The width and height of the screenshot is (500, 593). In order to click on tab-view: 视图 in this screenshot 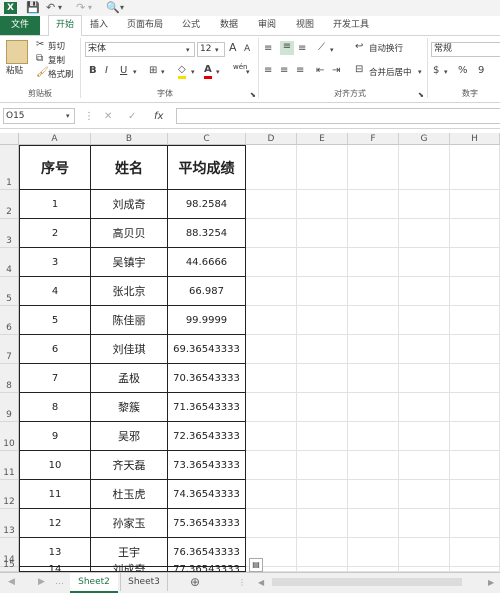, I will do `click(305, 25)`.